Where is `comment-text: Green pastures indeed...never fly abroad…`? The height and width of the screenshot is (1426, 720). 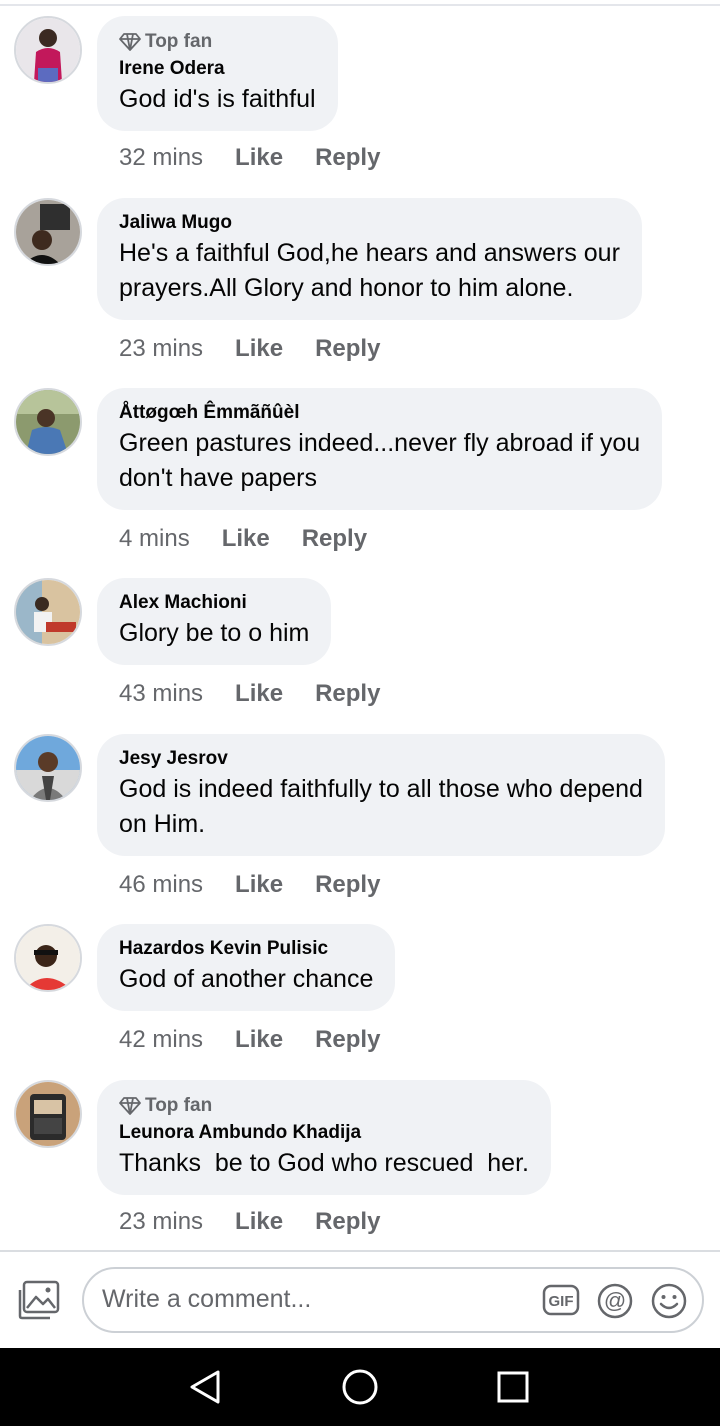
comment-text: Green pastures indeed...never fly abroad… is located at coordinates (380, 460).